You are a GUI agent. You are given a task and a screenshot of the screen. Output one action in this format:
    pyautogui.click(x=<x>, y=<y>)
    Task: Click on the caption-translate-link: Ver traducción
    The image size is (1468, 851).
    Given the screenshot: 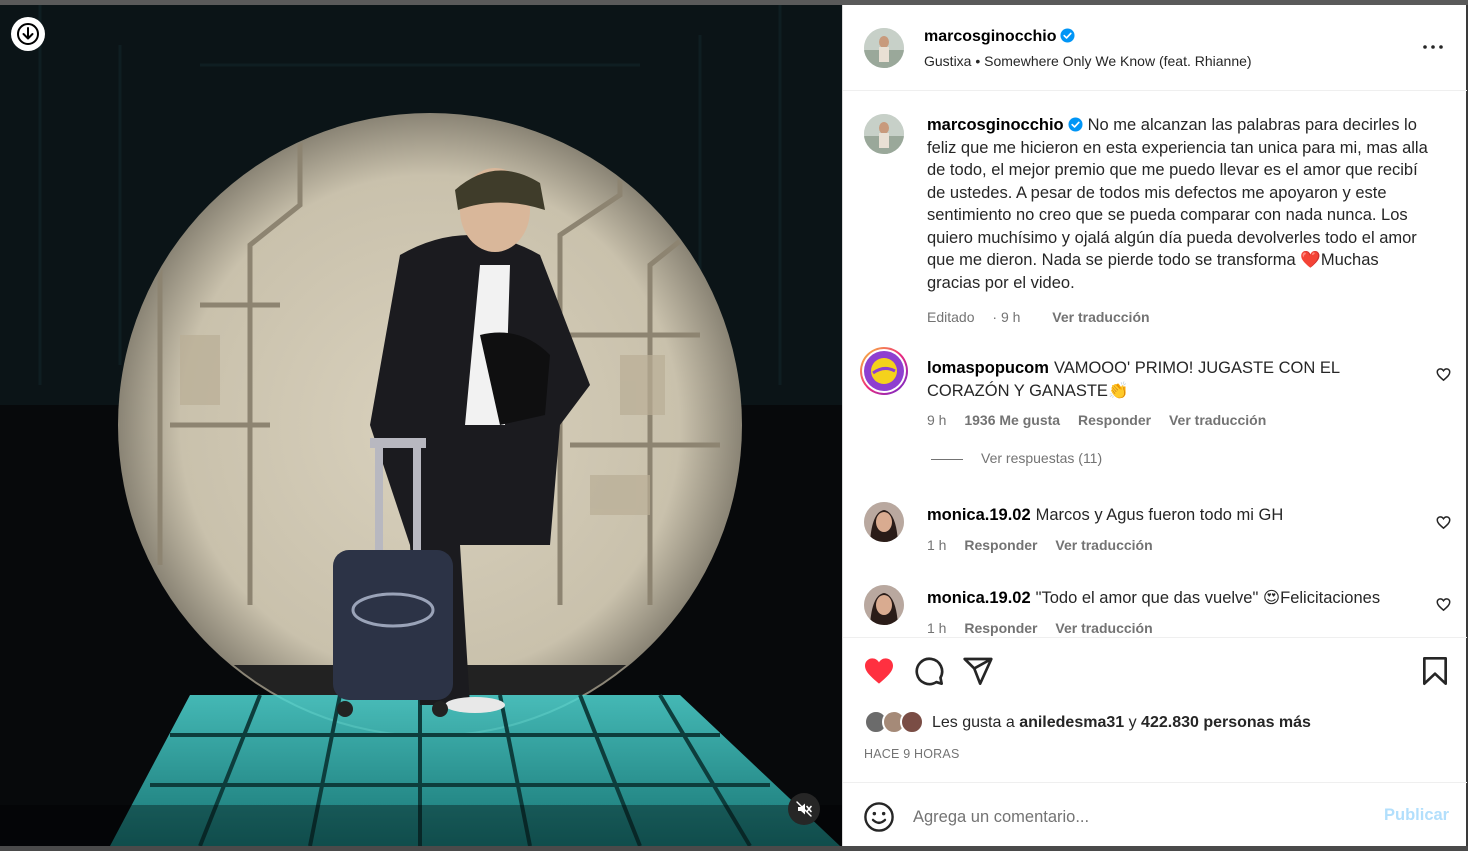 What is the action you would take?
    pyautogui.click(x=1100, y=317)
    